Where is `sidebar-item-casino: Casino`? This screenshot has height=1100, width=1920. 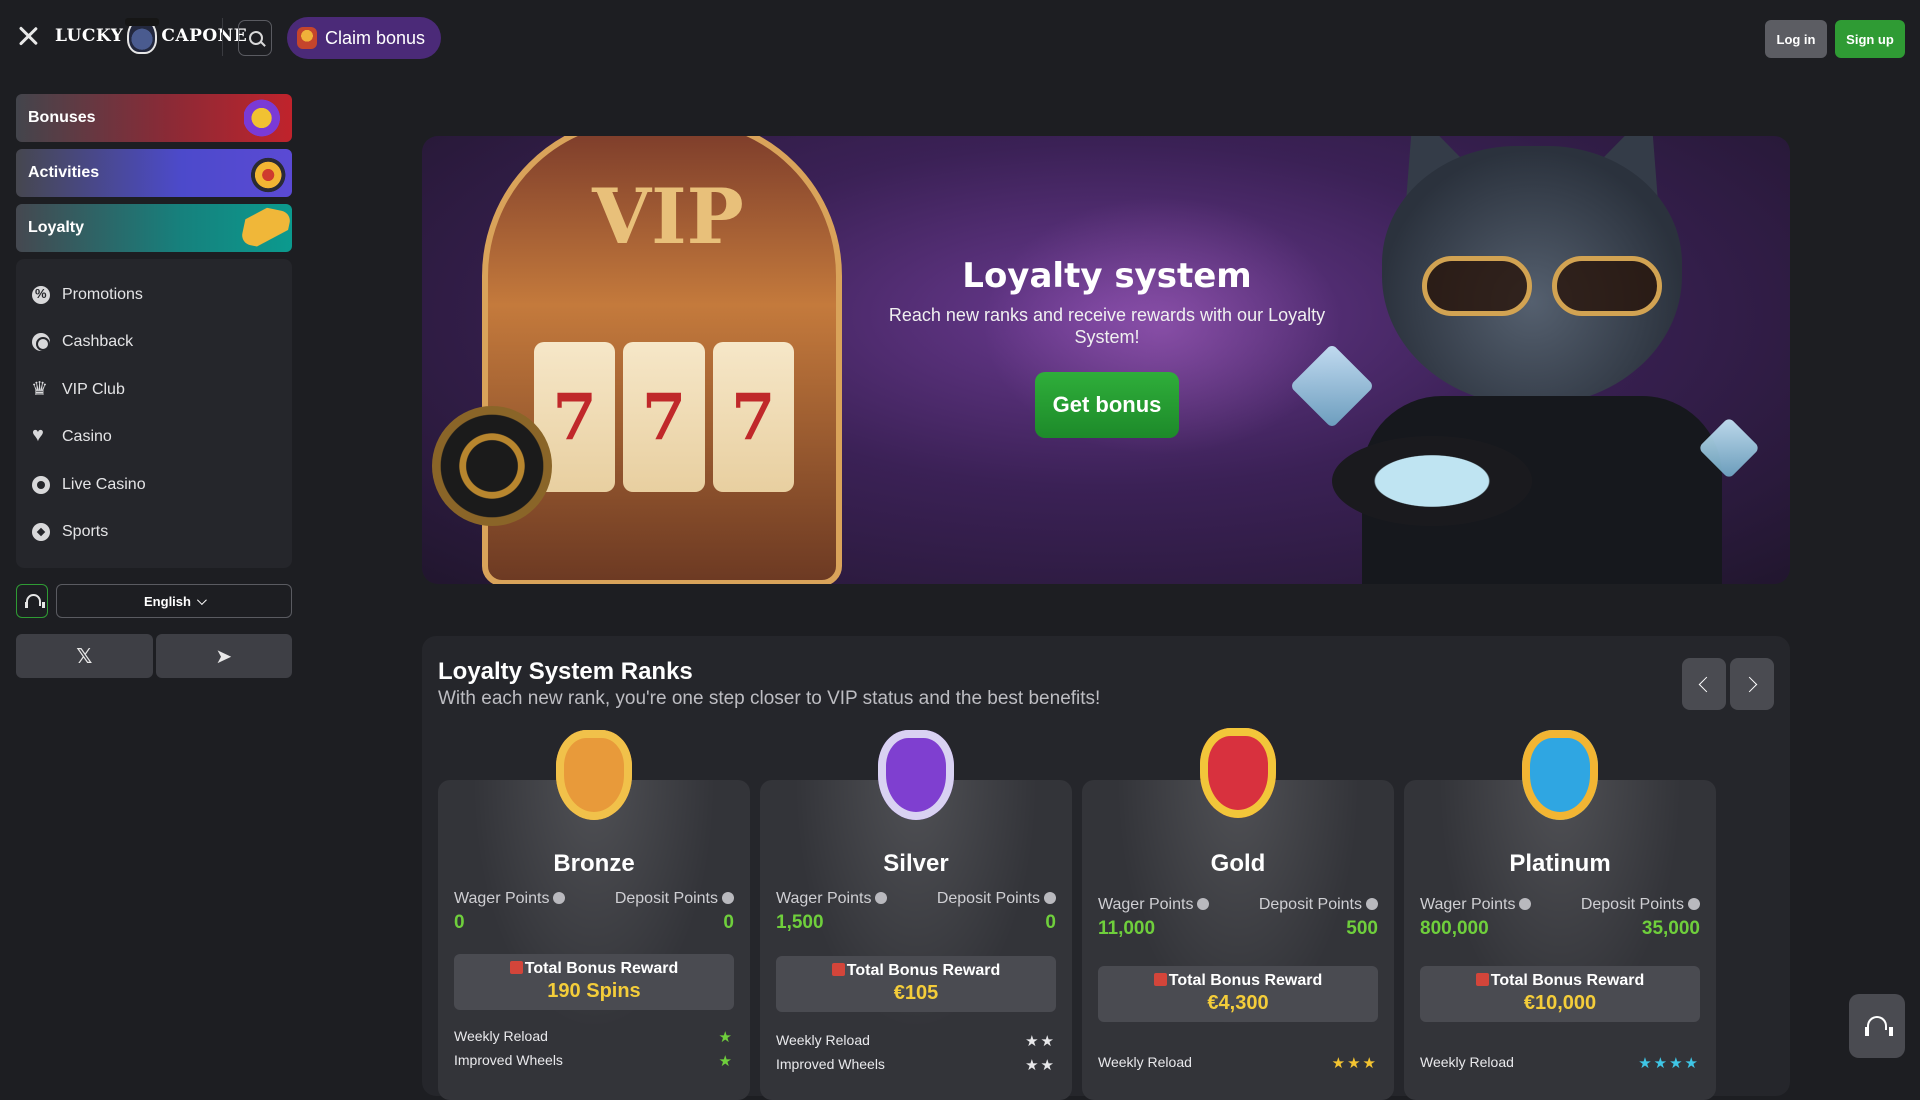
sidebar-item-casino: Casino is located at coordinates (154, 438).